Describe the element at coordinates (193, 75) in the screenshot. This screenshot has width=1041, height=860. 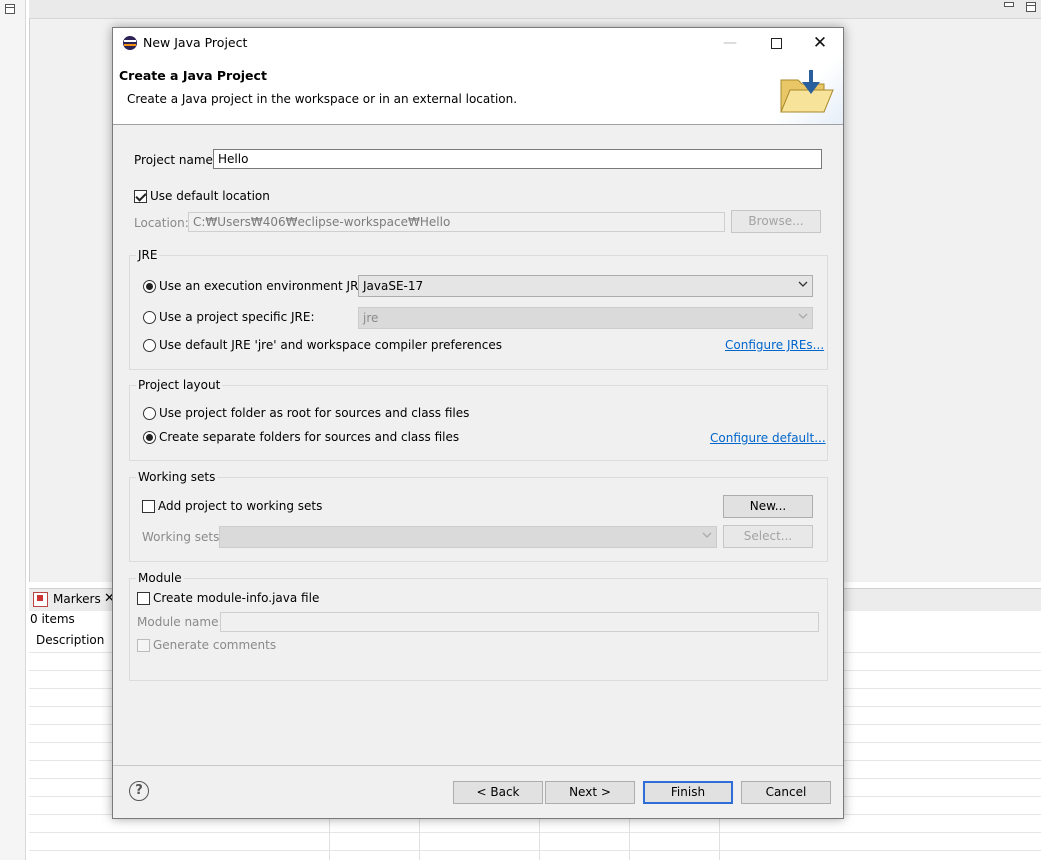
I see `wizard-title: Create a Java Project` at that location.